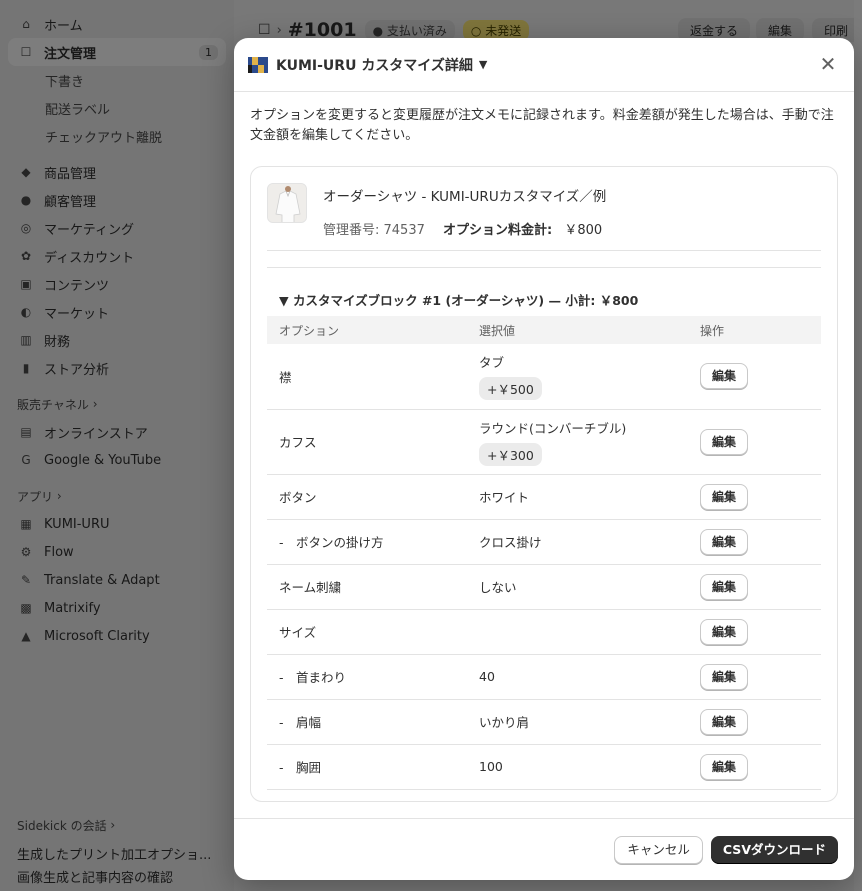  Describe the element at coordinates (504, 722) in the screenshot. I see `option-value: いかり肩` at that location.